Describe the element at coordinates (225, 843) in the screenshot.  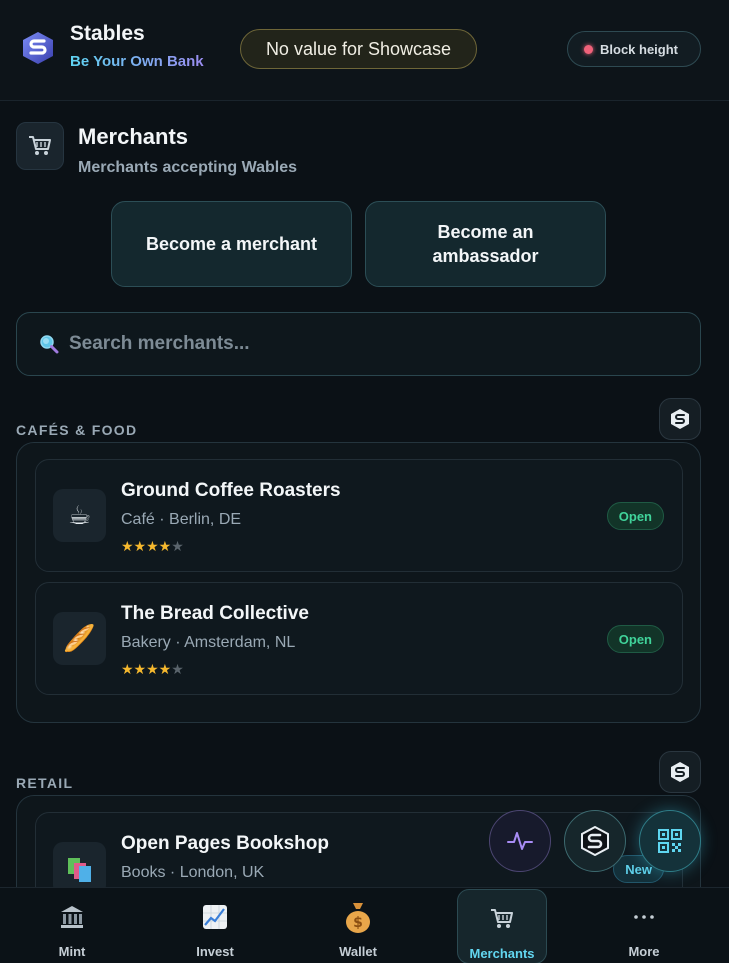
I see `merchant-name: Open Pages Bookshop` at that location.